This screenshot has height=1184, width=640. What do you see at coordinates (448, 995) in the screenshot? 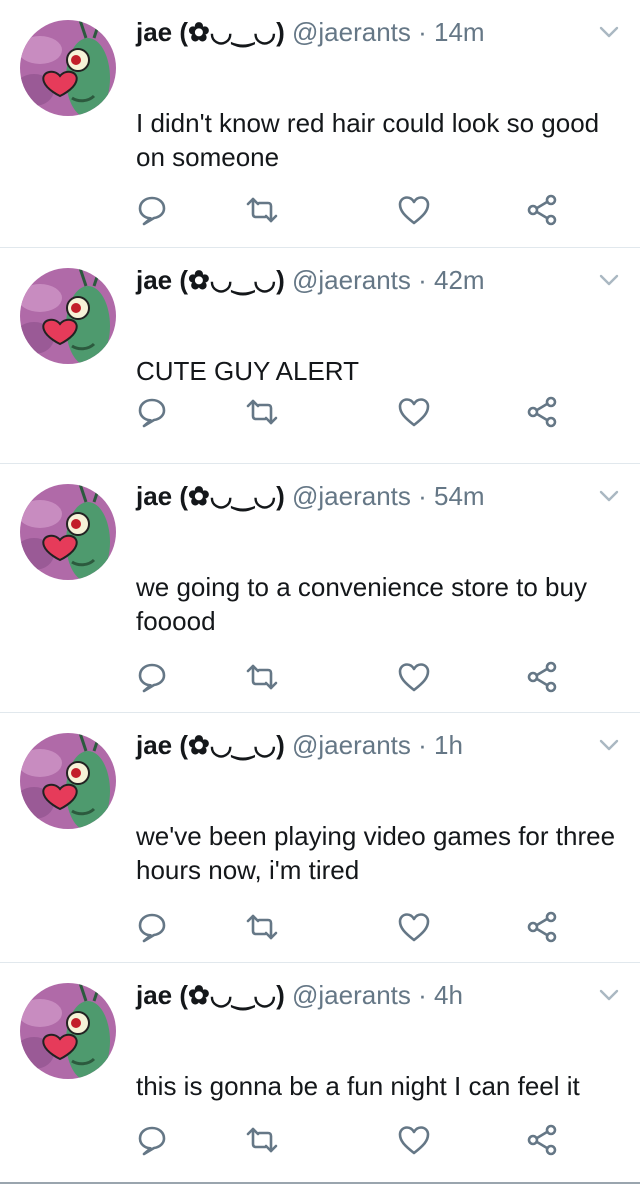
I see `timestamp: 4h` at bounding box center [448, 995].